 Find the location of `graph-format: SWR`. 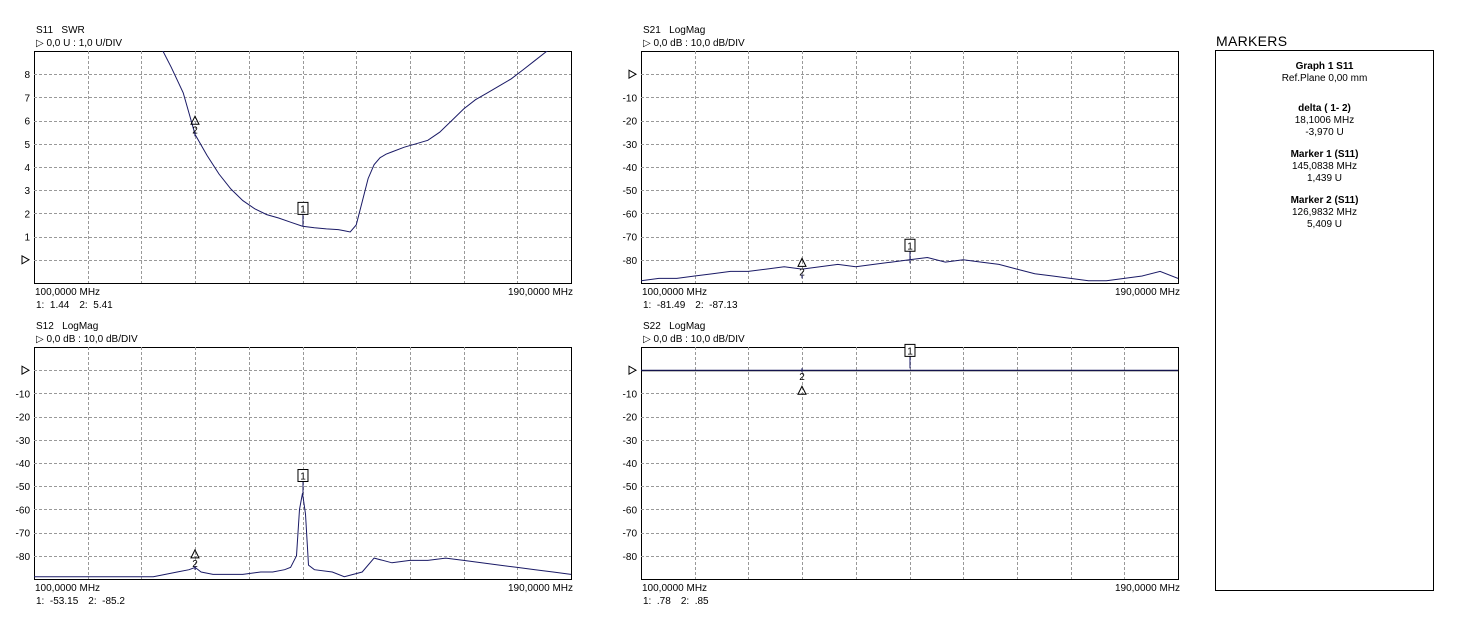

graph-format: SWR is located at coordinates (73, 30).